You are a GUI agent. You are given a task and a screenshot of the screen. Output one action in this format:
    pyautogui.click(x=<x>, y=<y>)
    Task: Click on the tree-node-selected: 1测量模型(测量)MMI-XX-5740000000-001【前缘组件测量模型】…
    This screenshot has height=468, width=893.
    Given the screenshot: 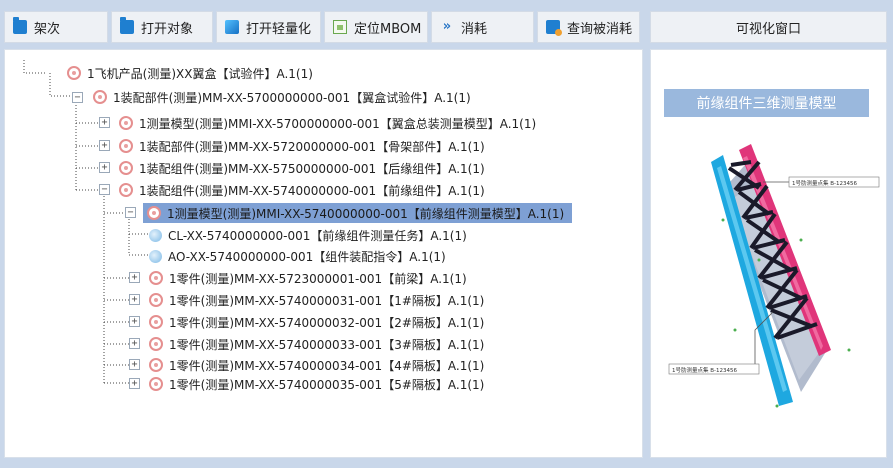 What is the action you would take?
    pyautogui.click(x=358, y=213)
    